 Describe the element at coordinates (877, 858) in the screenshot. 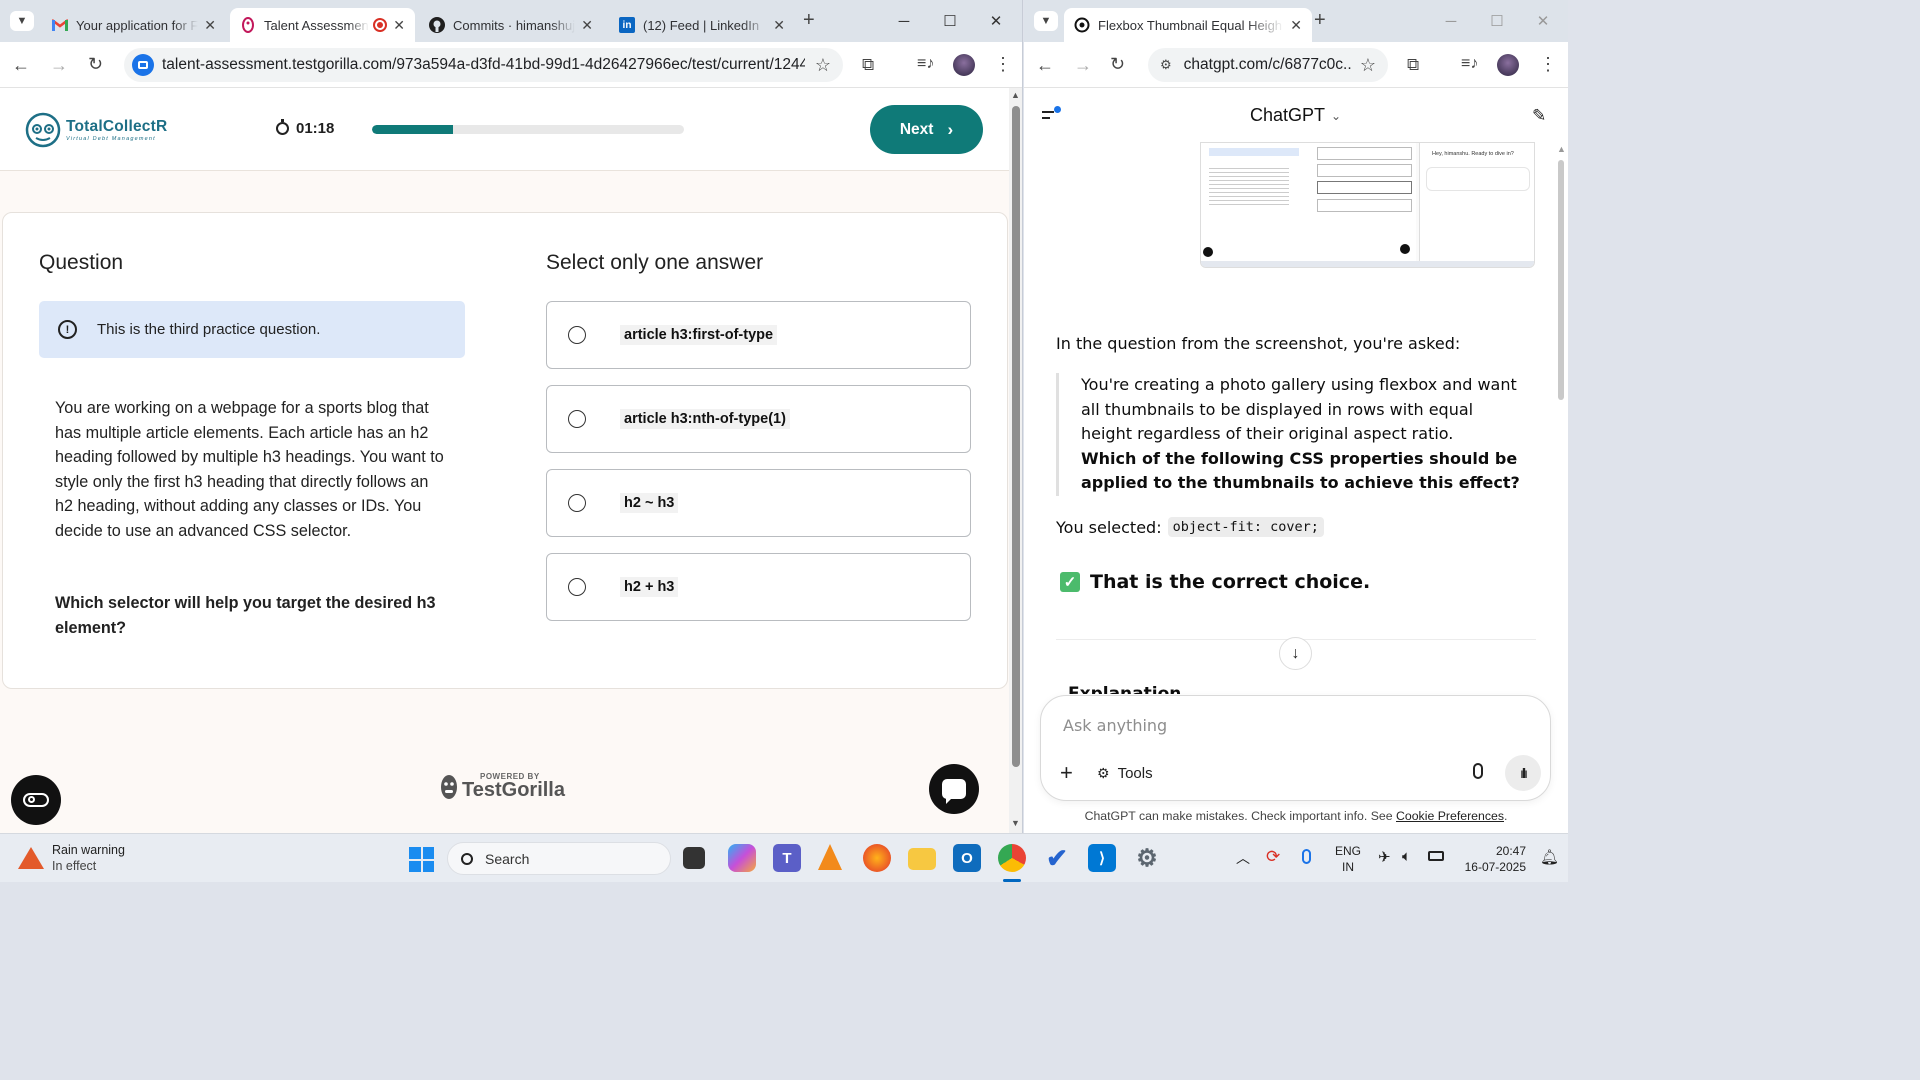

I see `firefox-icon` at that location.